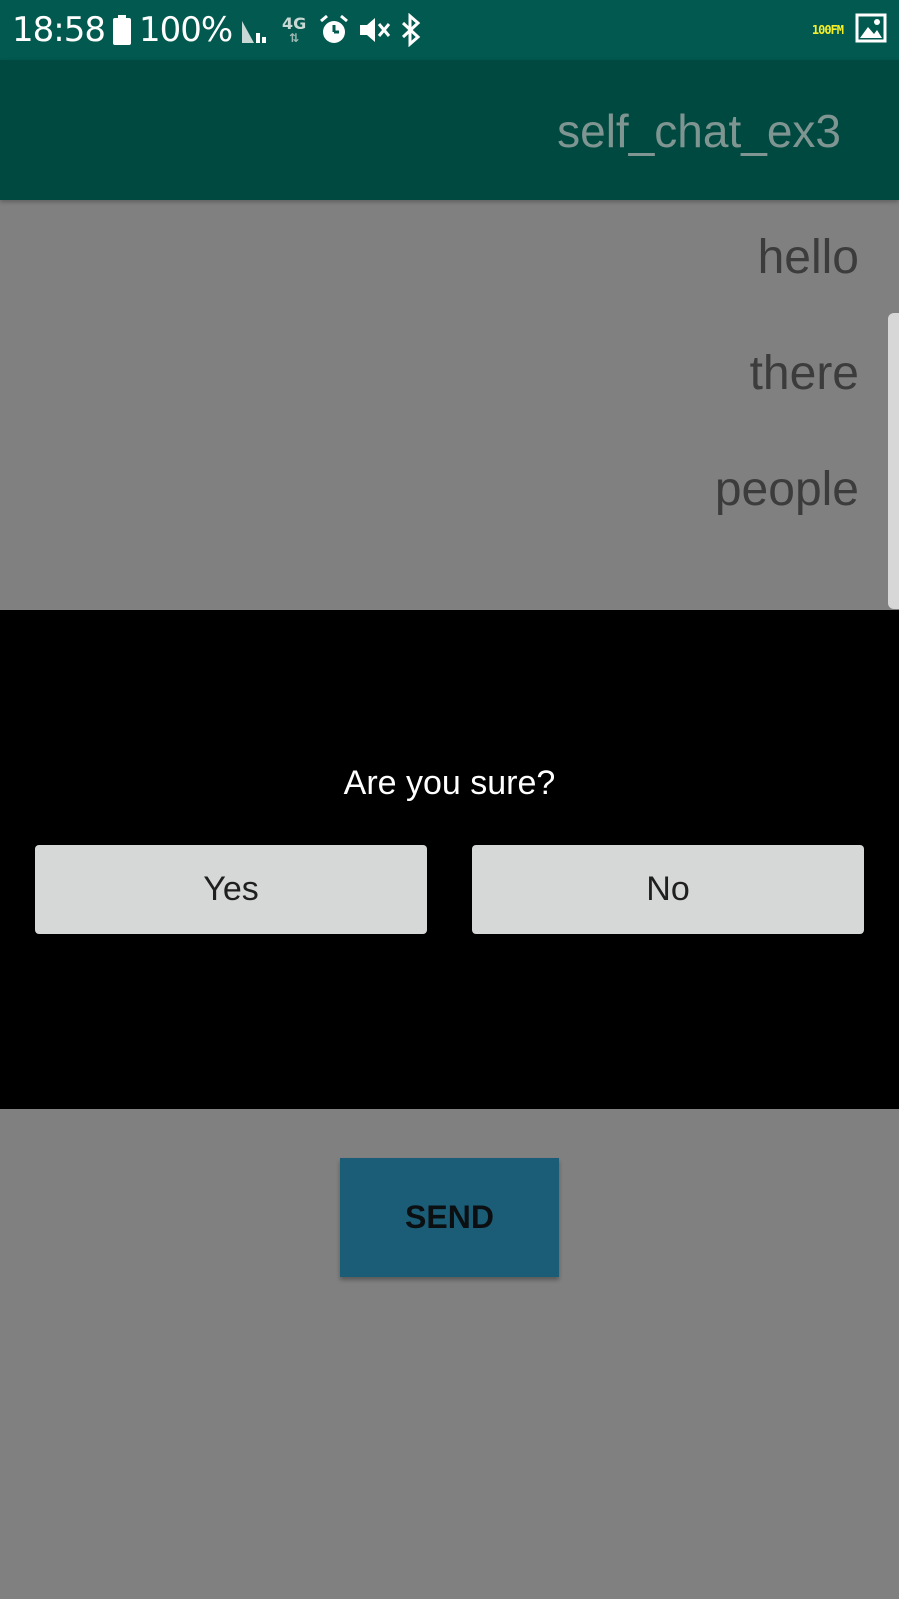  Describe the element at coordinates (294, 23) in the screenshot. I see `network-type: 4G` at that location.